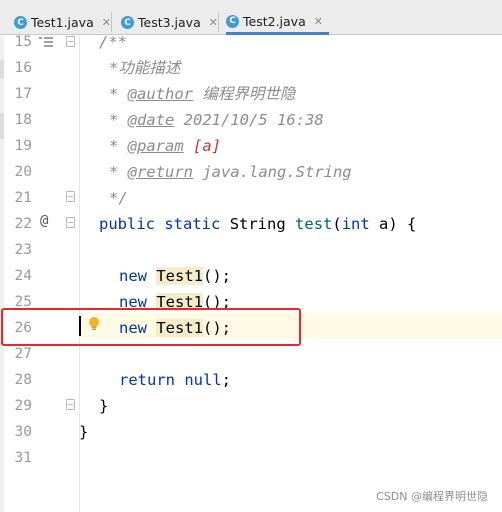  I want to click on code-line-21: */, so click(118, 198).